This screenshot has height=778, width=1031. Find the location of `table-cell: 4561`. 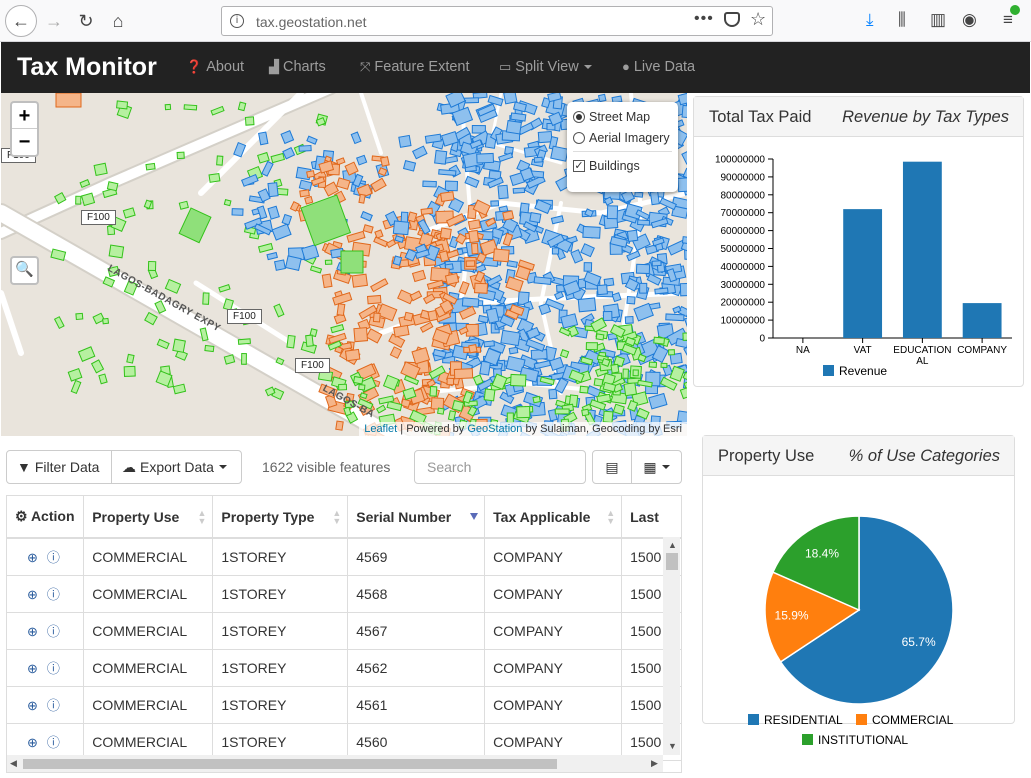

table-cell: 4561 is located at coordinates (416, 705).